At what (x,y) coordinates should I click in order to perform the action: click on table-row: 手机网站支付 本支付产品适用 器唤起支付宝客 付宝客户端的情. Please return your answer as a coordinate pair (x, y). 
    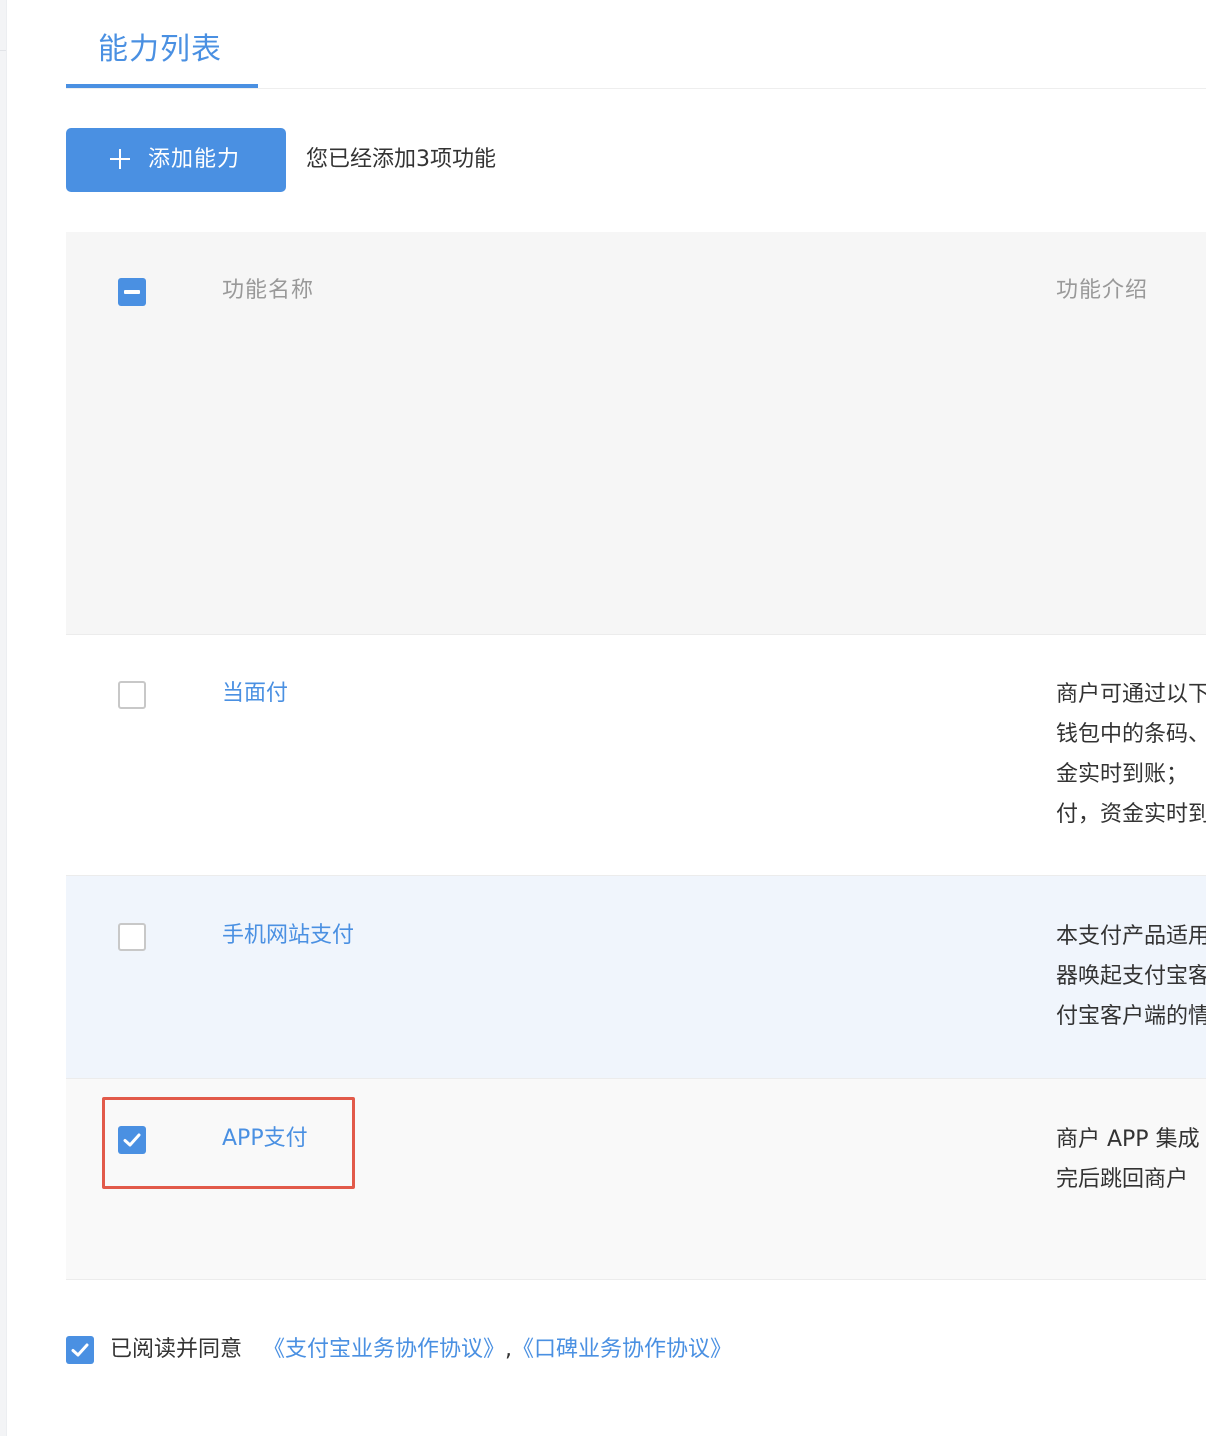
    Looking at the image, I should click on (636, 977).